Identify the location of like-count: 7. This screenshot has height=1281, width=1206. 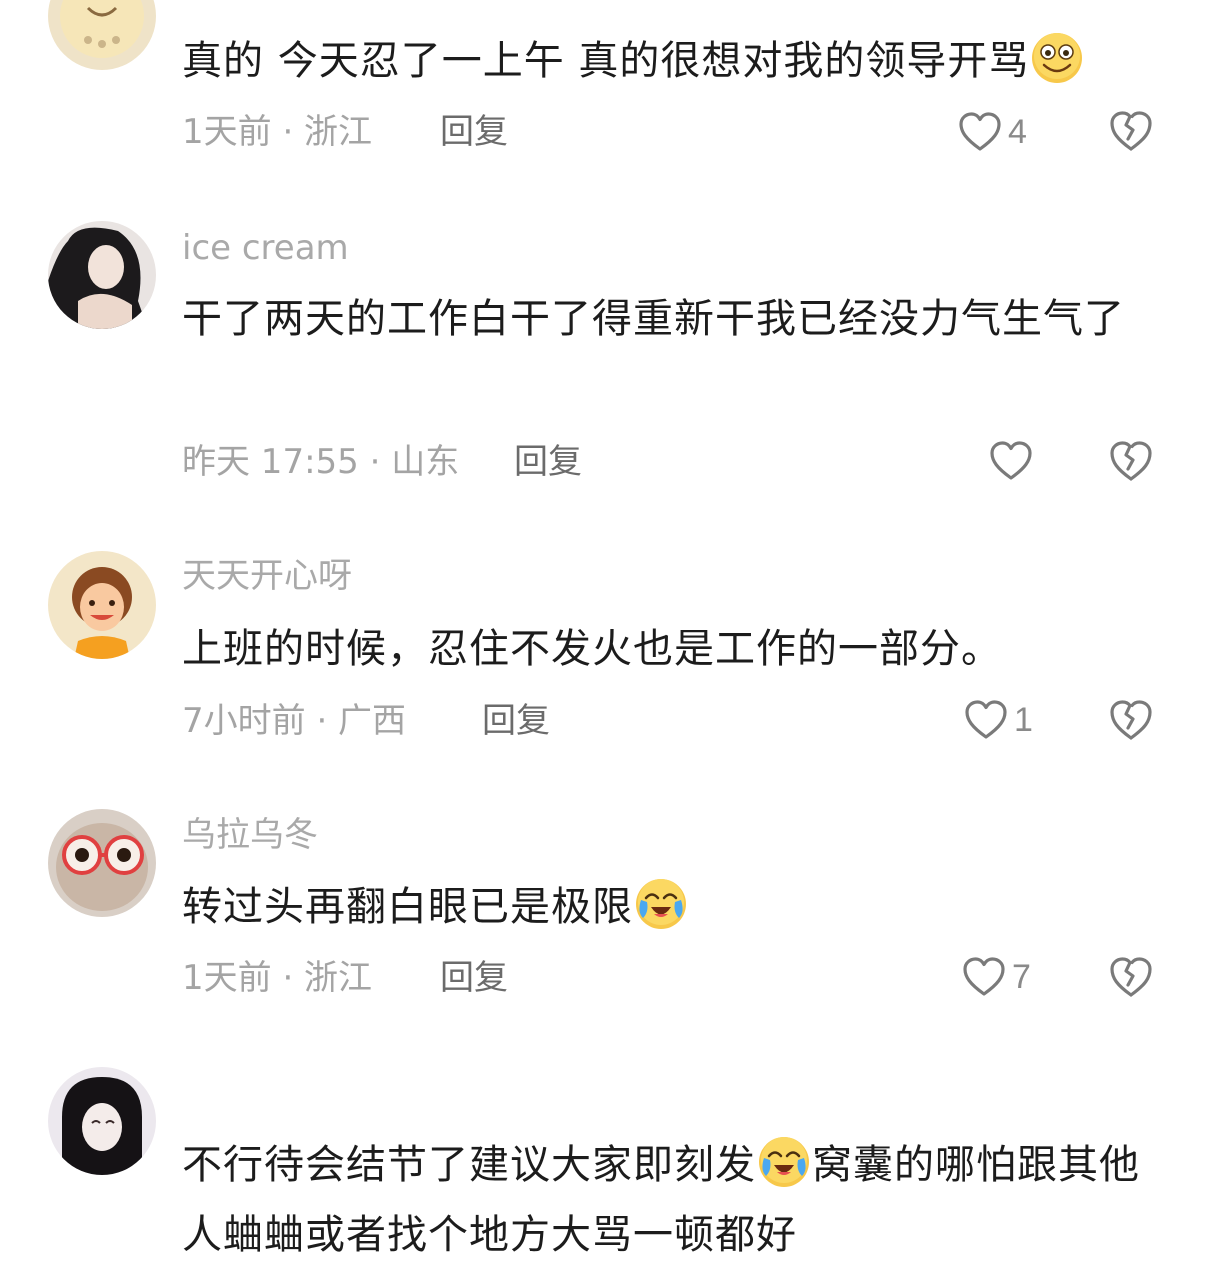
(1021, 976).